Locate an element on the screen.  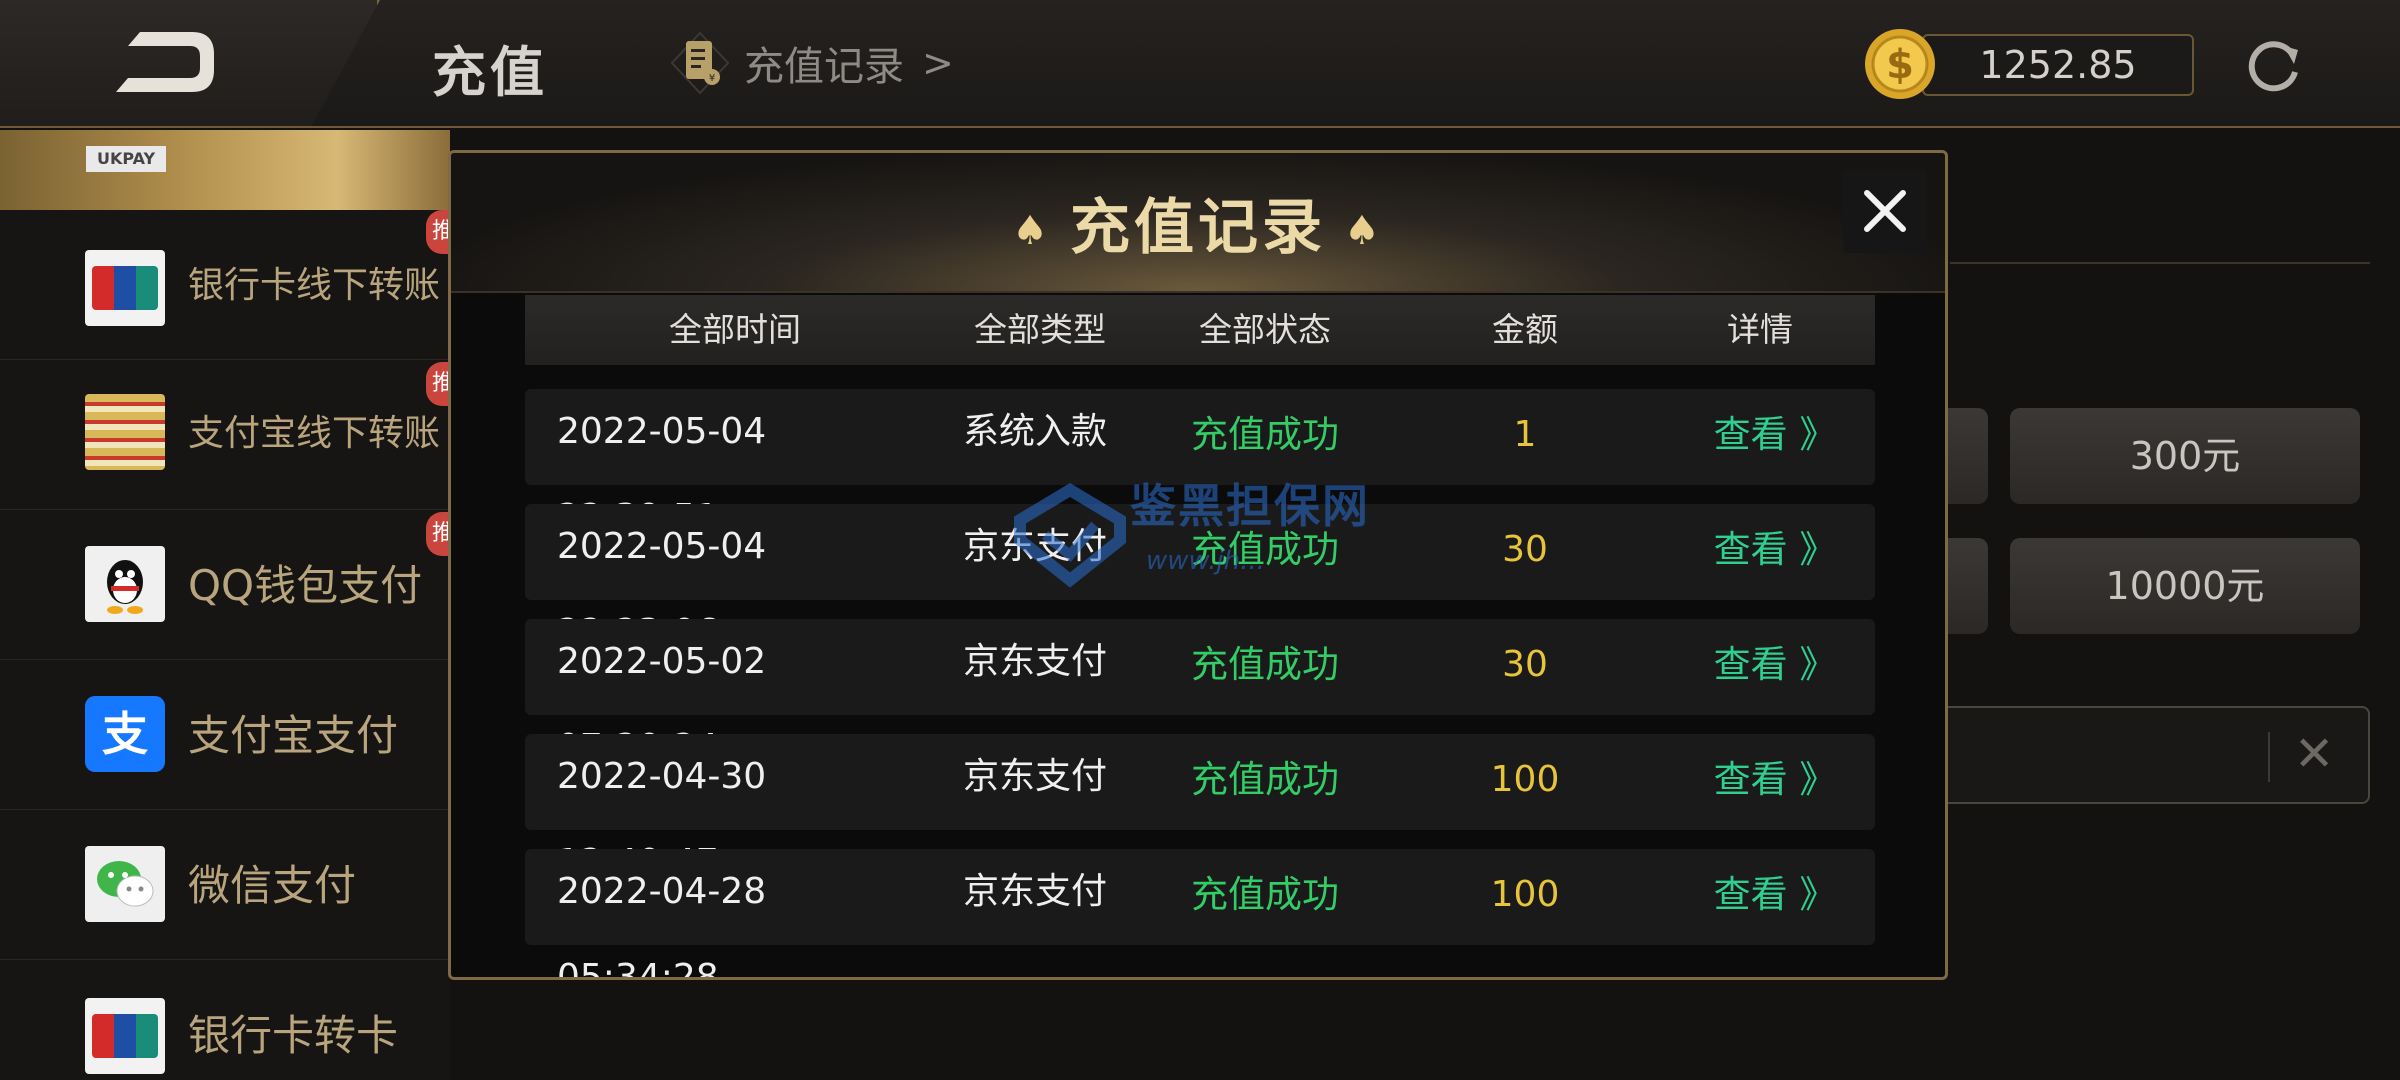
back-button is located at coordinates (190, 63).